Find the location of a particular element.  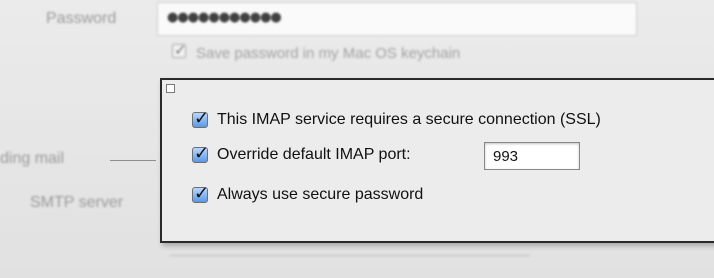

override-port-checkbox: ✓ is located at coordinates (200, 153).